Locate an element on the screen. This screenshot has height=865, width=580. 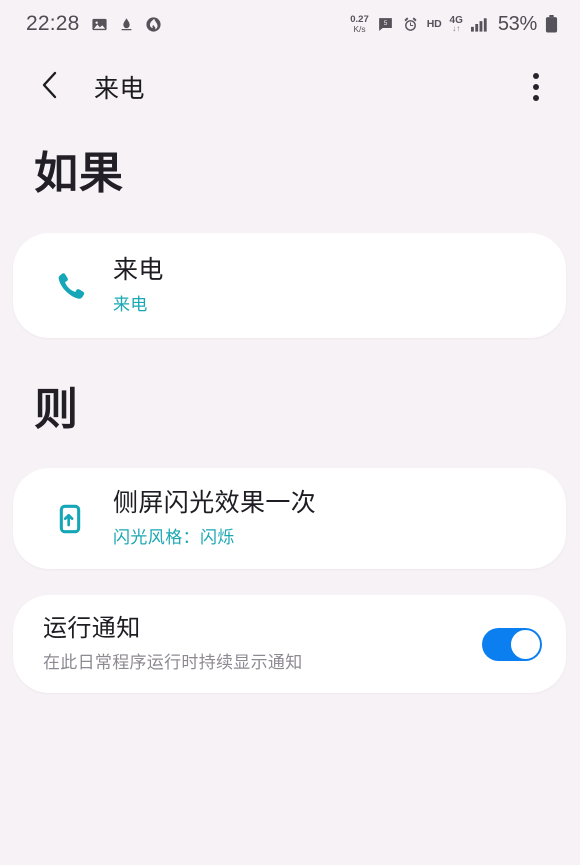
network-data-arrows: ↓↑ is located at coordinates (456, 28).